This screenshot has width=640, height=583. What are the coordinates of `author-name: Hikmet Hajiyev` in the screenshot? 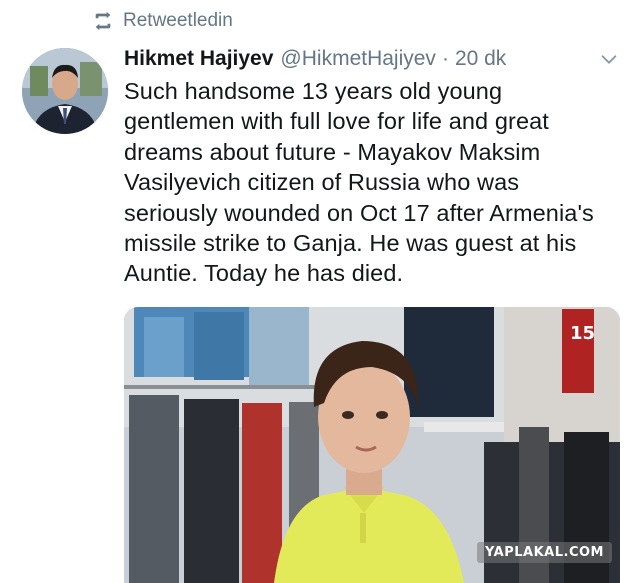 It's located at (198, 59).